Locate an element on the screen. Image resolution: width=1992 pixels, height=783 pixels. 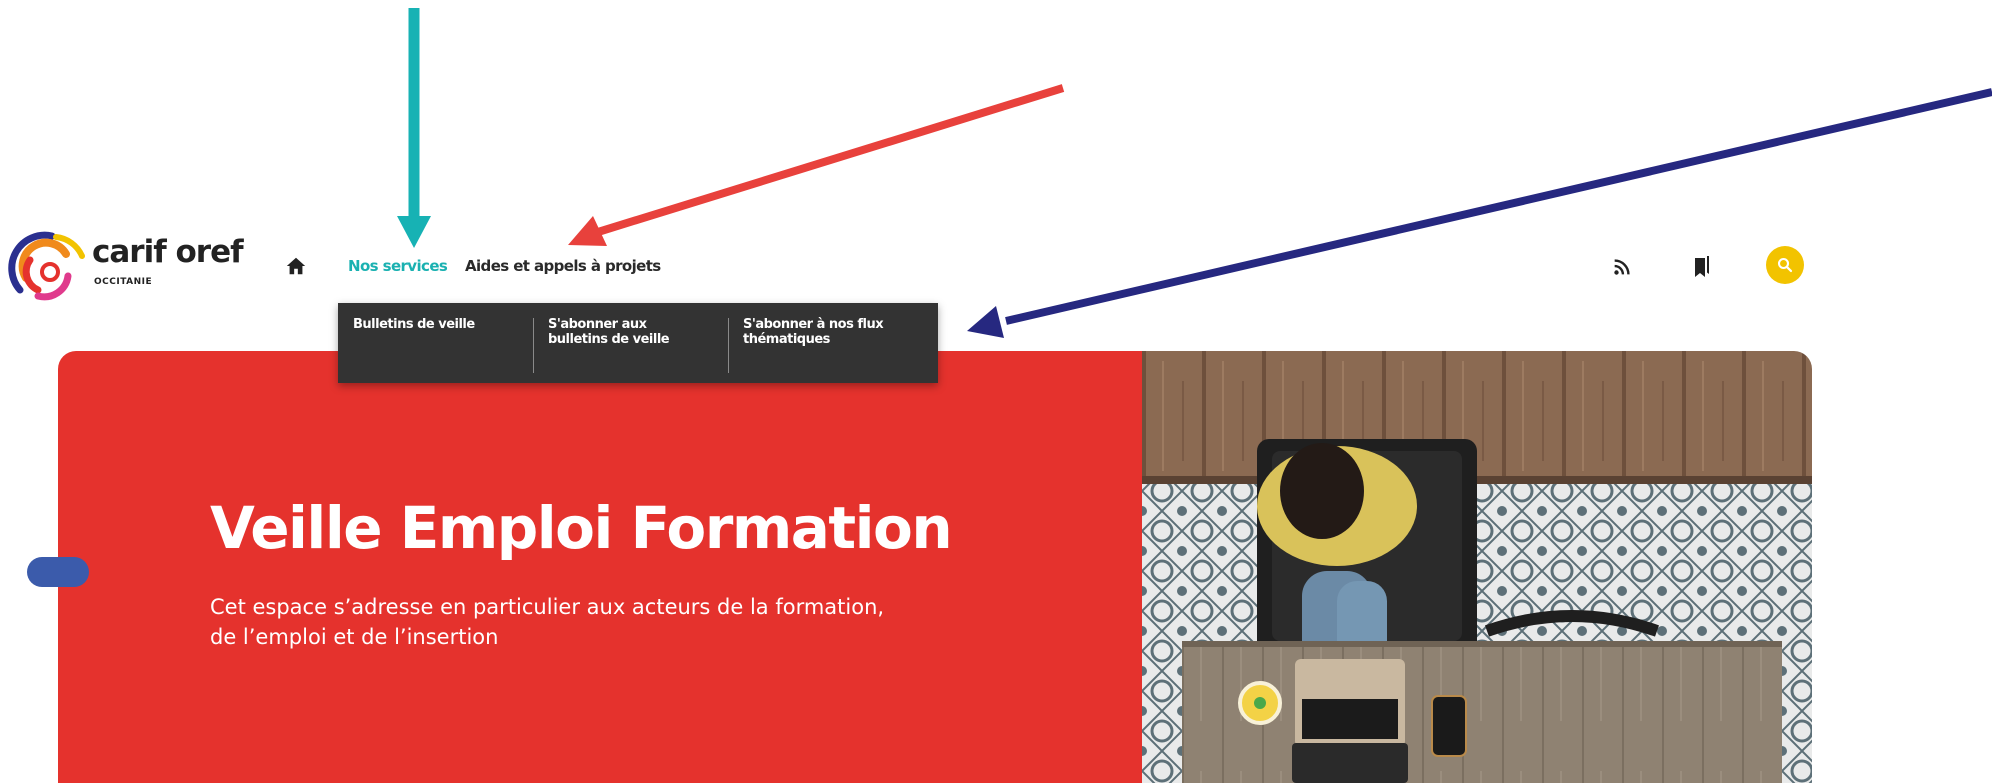
menu-item-abonner-flux: S'abonner à nos flux thématiques is located at coordinates (828, 332).